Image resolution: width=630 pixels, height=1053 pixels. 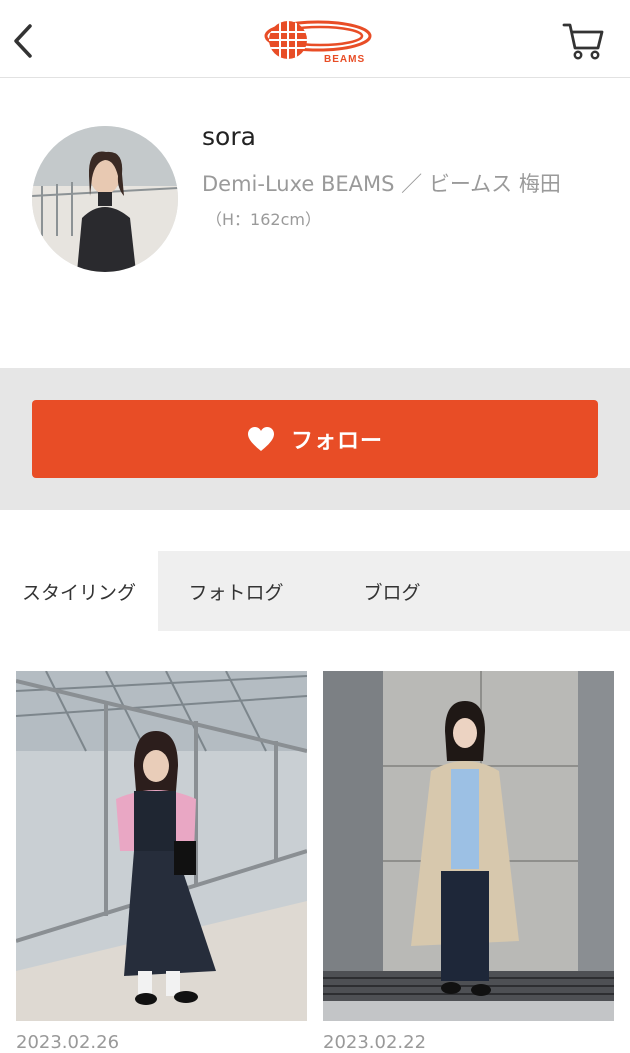 What do you see at coordinates (263, 219) in the screenshot?
I see `staff-height: （H：162cm）` at bounding box center [263, 219].